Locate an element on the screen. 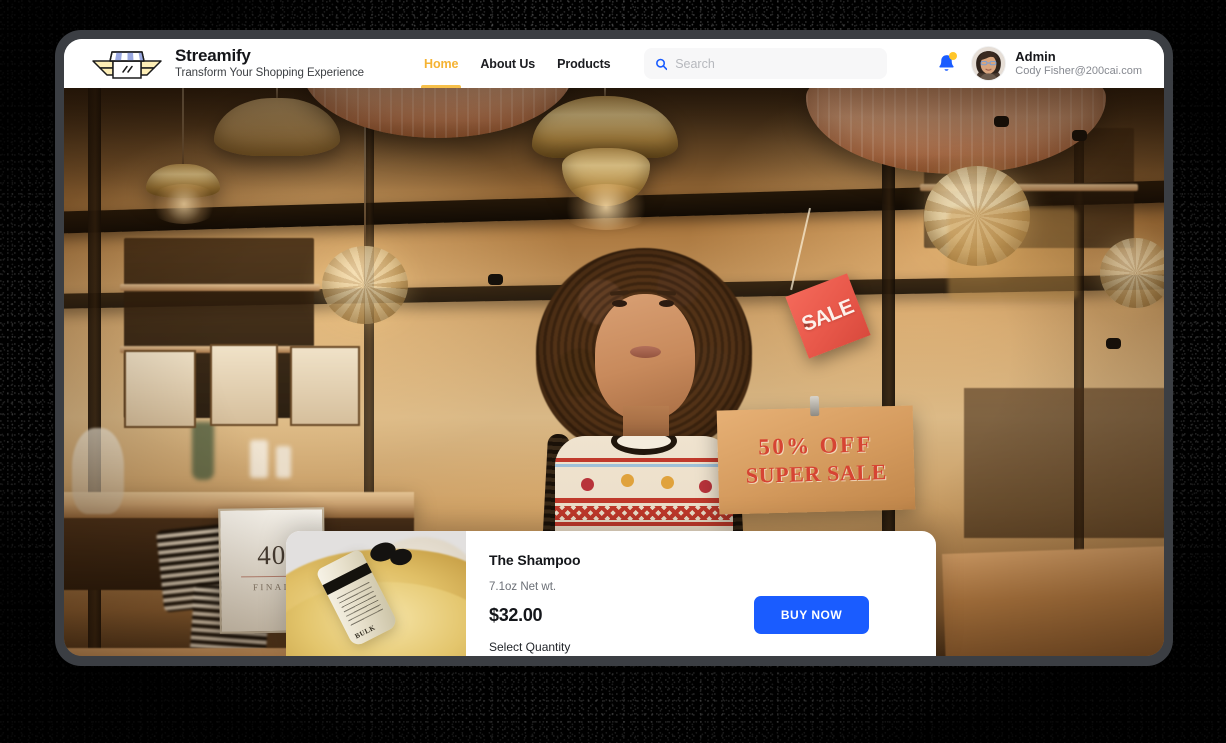 This screenshot has height=743, width=1226. sale-sign-line-1: 50% OFF is located at coordinates (816, 445).